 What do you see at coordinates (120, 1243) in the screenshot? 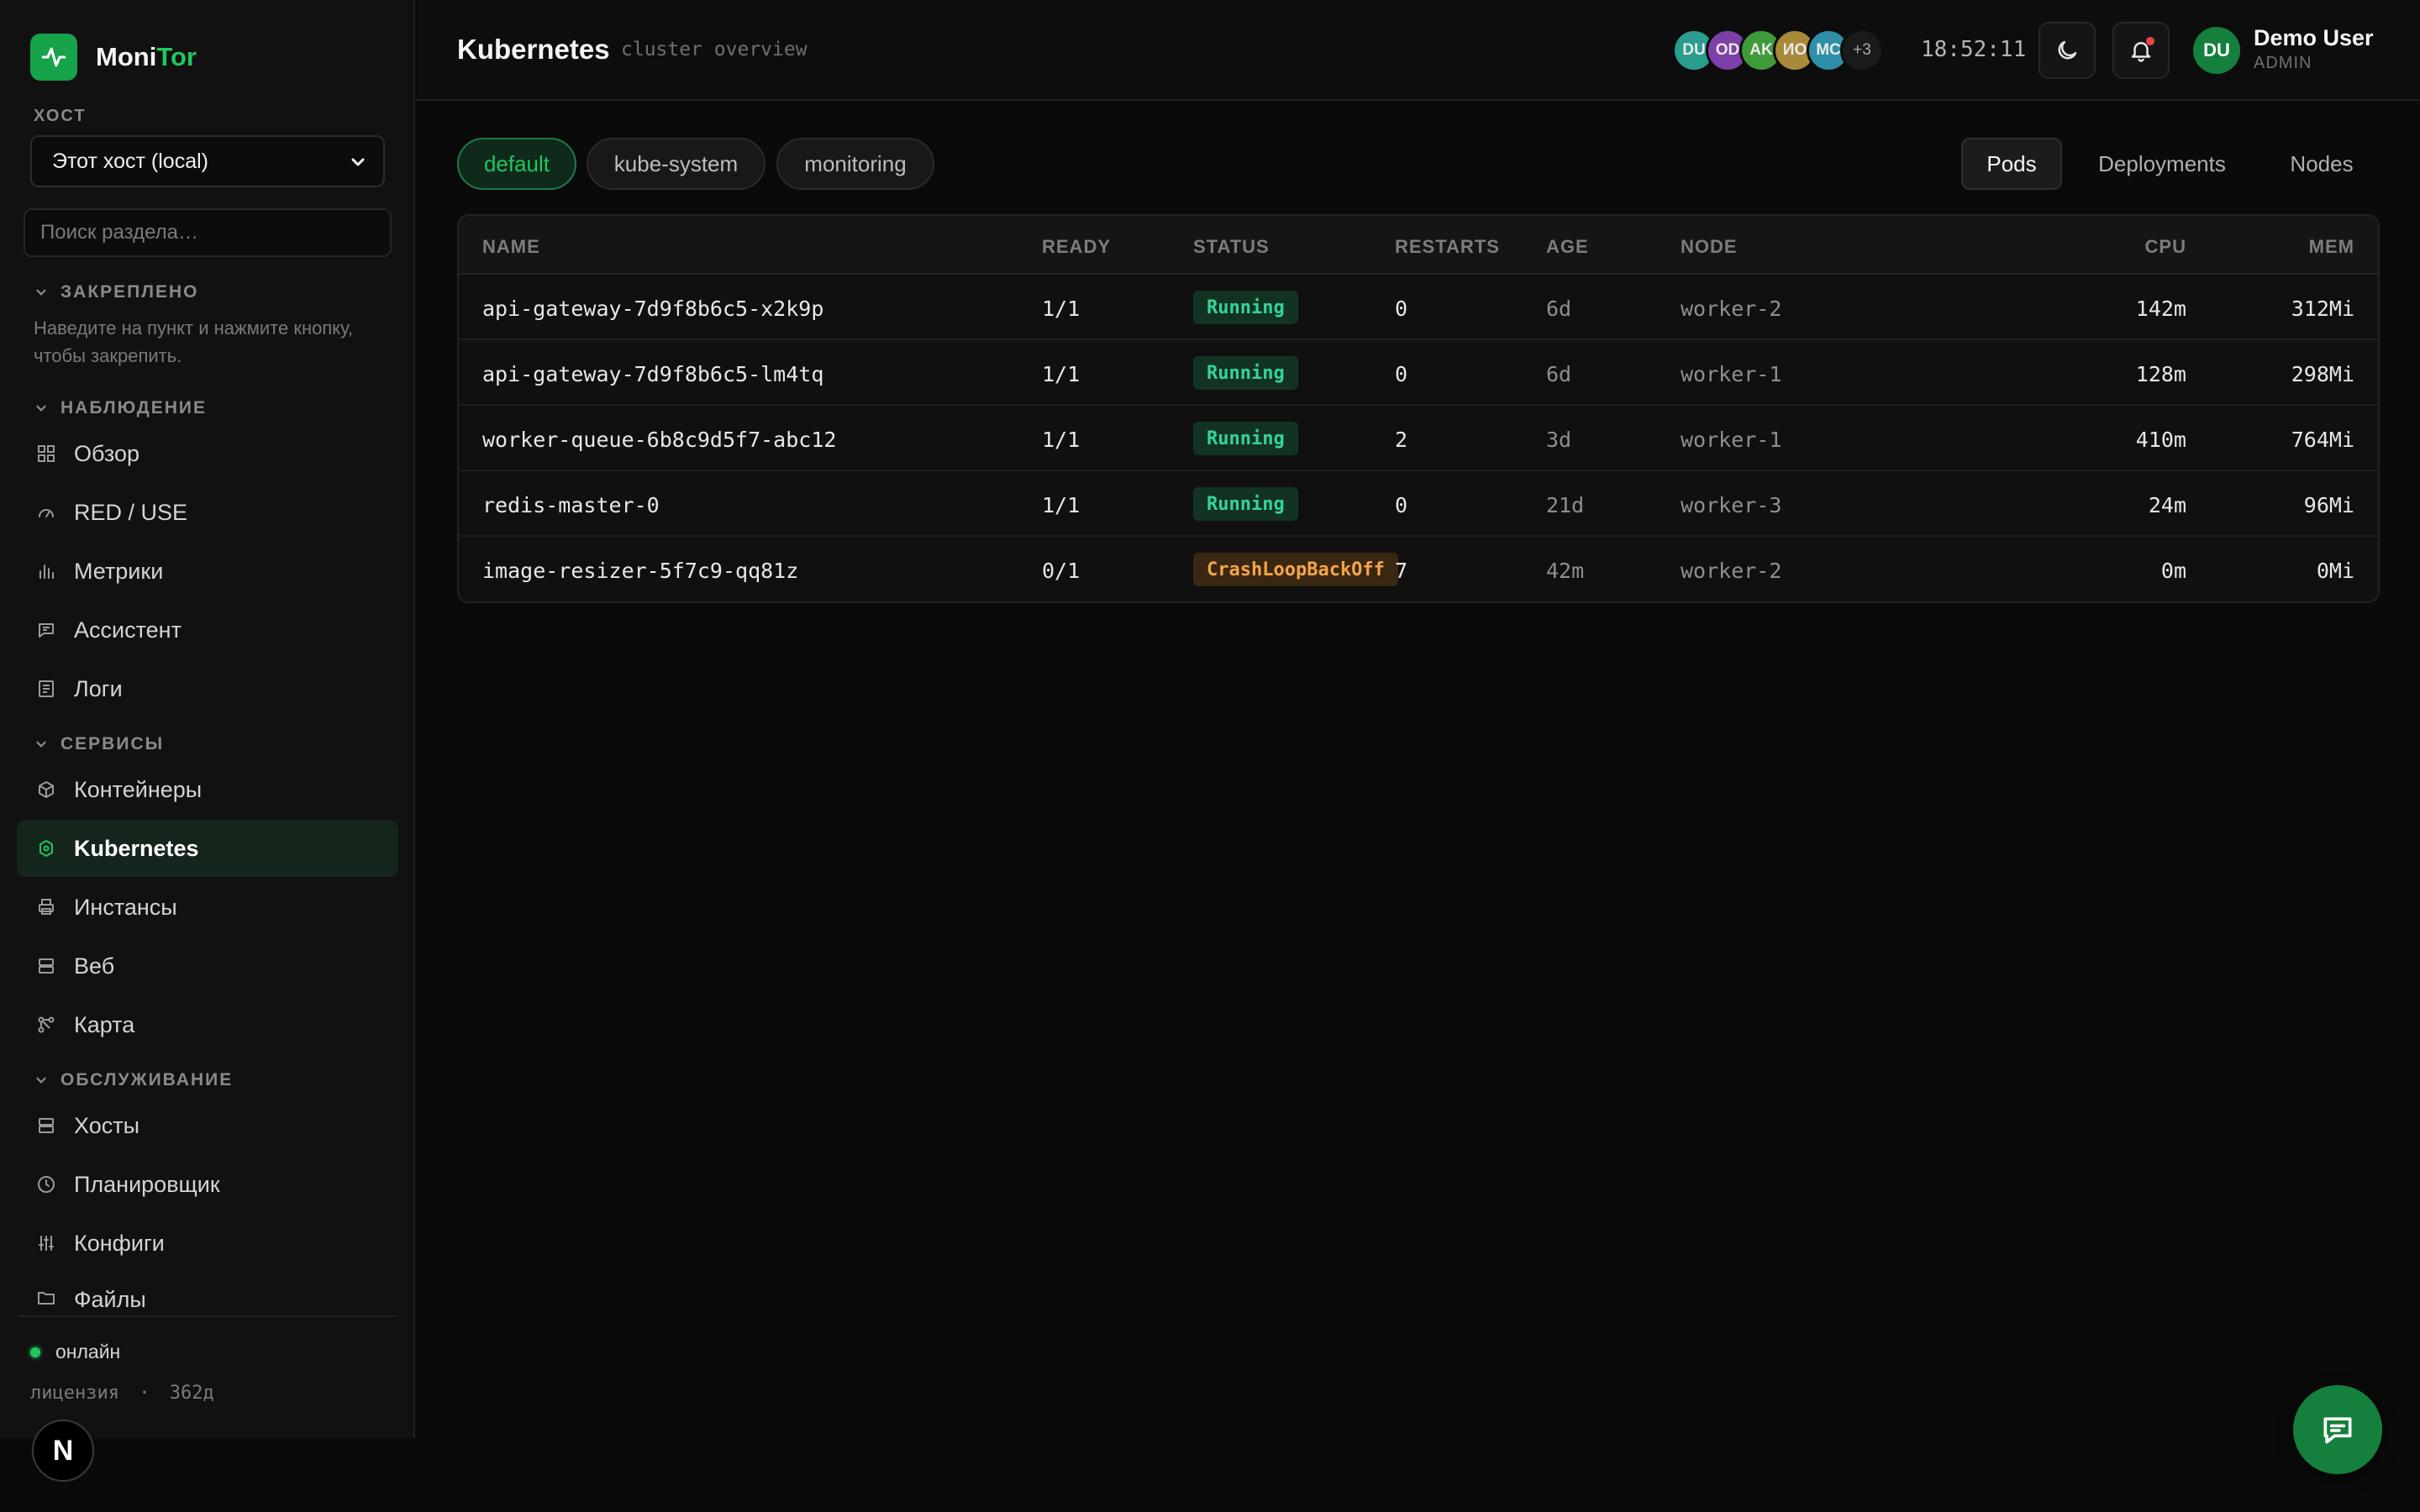
I see `sidebar-item-label: Конфиги` at bounding box center [120, 1243].